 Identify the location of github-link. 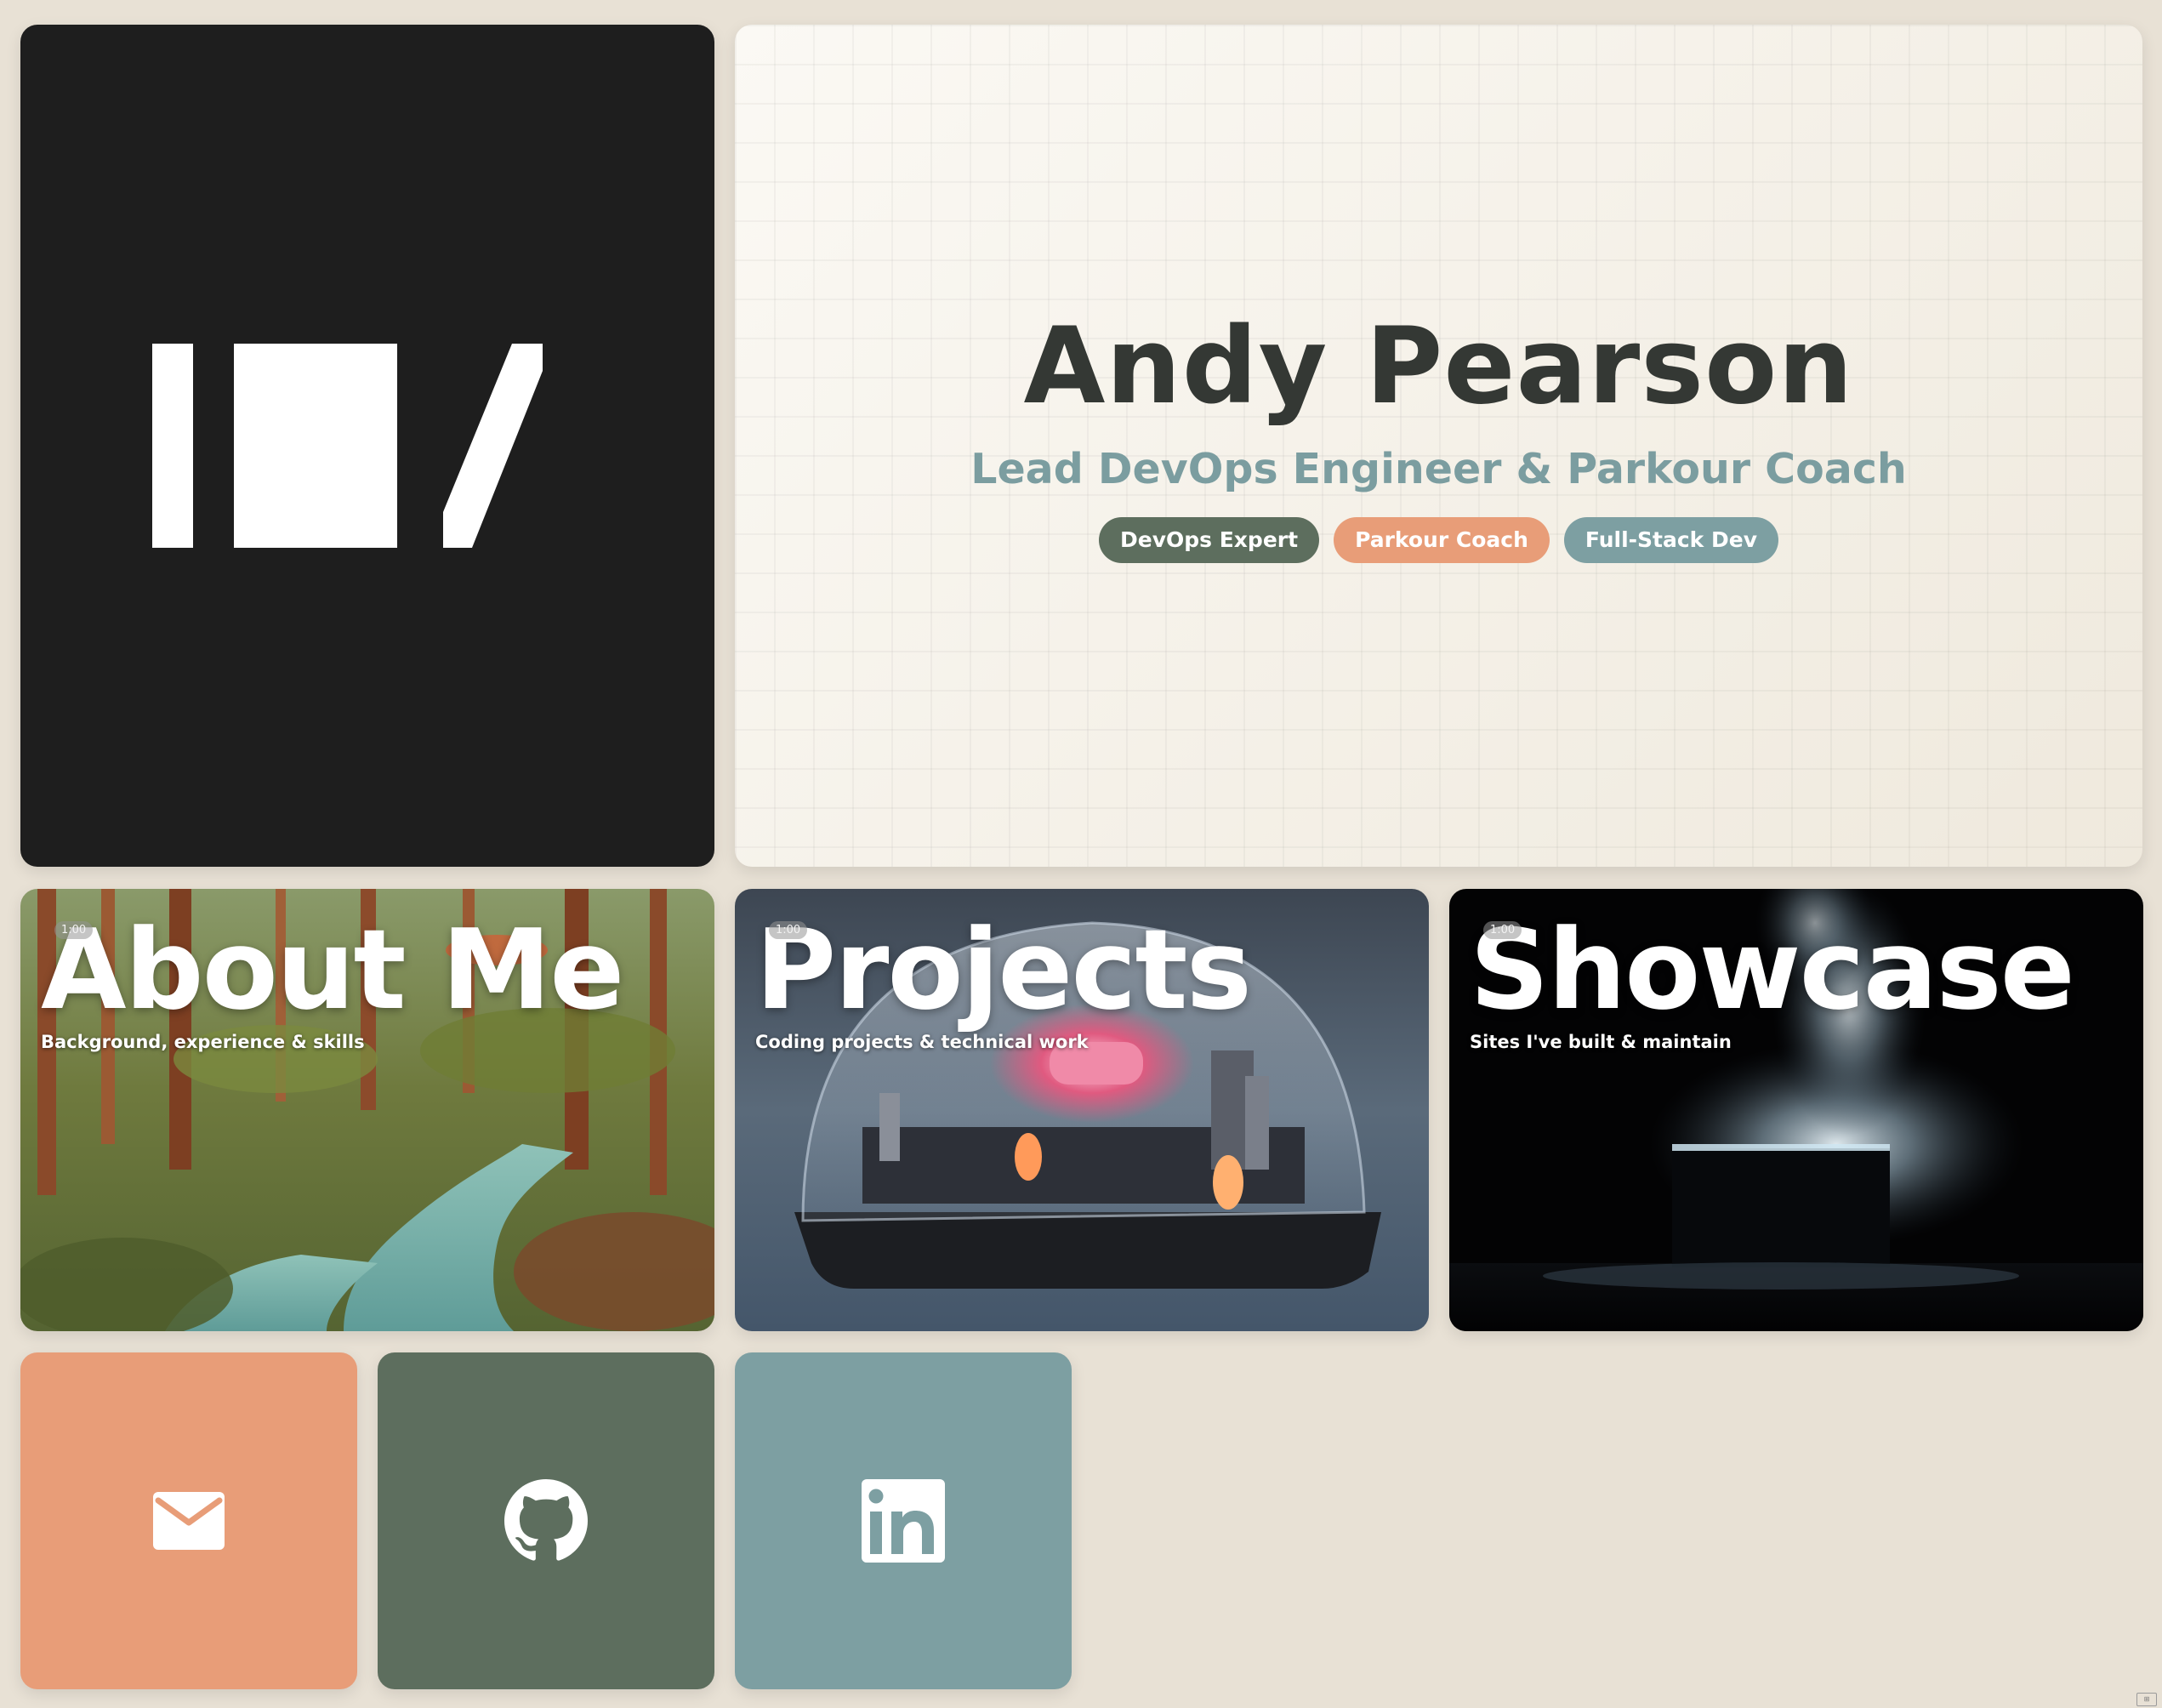
(546, 1520).